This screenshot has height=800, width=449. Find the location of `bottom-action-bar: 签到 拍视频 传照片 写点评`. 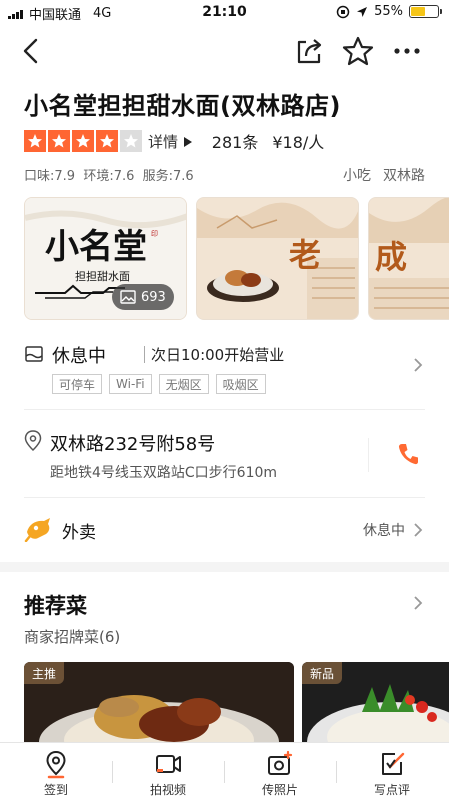

bottom-action-bar: 签到 拍视频 传照片 写点评 is located at coordinates (224, 771).